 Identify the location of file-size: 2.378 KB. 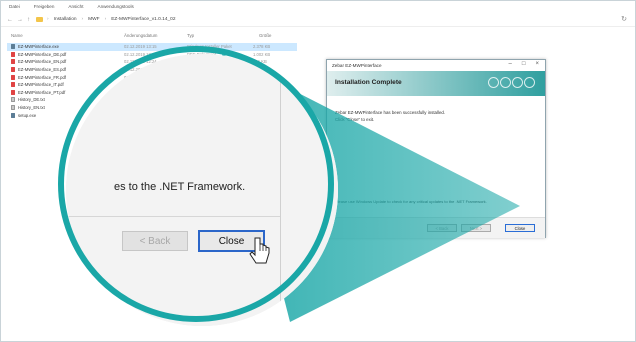
(262, 47).